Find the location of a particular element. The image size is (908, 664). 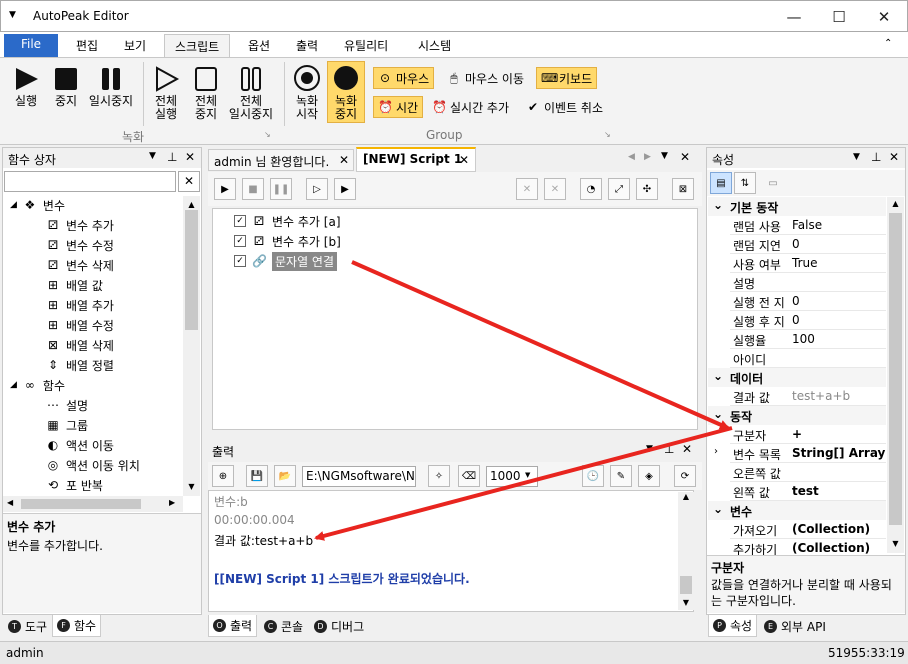

tab-scroll-left-icon: ◀ is located at coordinates (631, 157).